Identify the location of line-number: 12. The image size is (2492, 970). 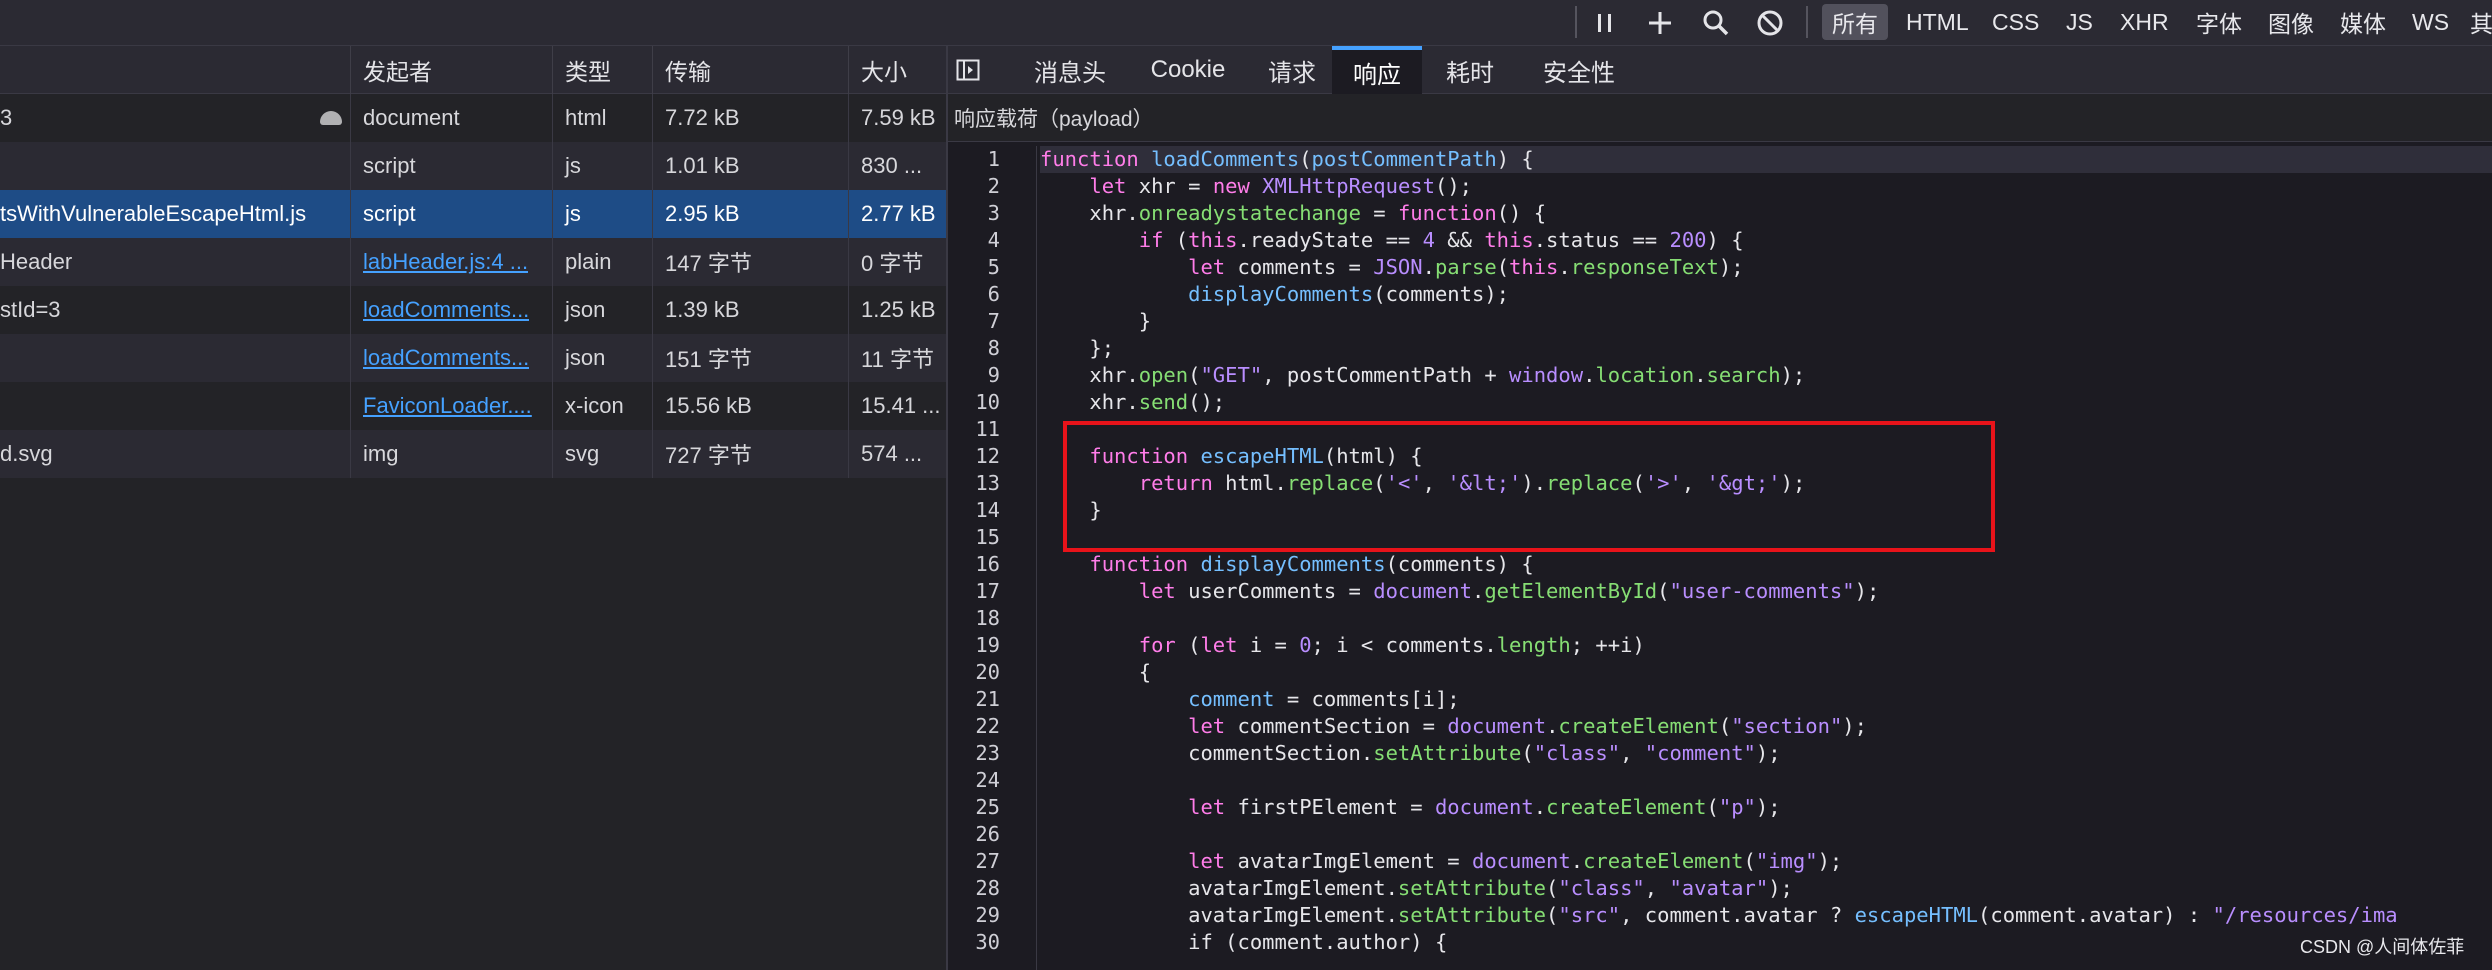
(987, 456).